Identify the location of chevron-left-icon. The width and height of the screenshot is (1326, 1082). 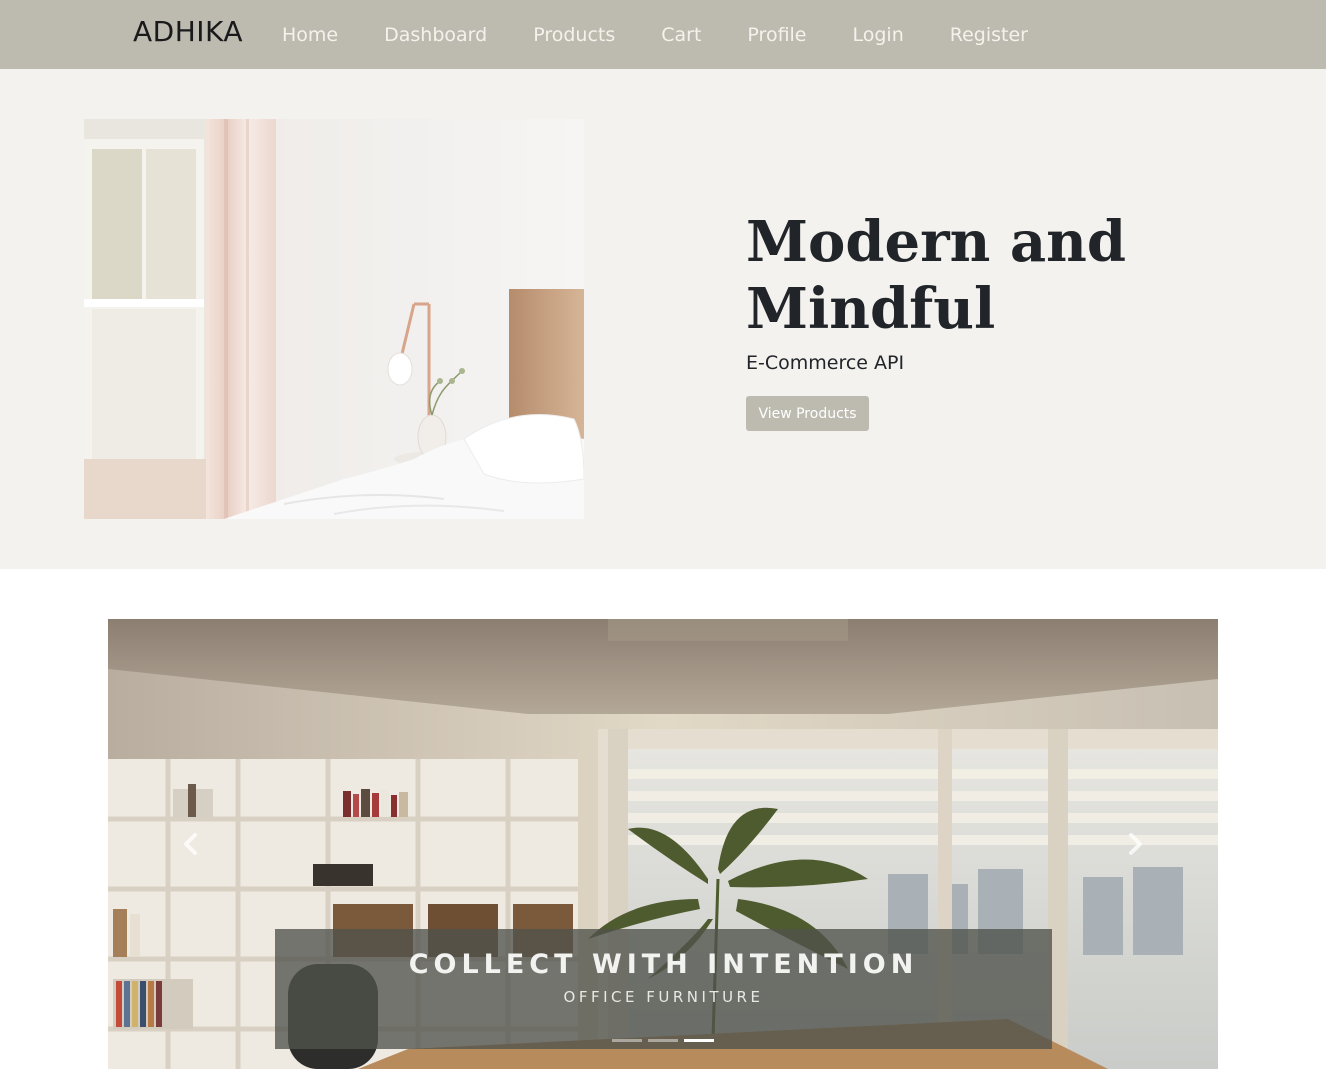
(190, 844).